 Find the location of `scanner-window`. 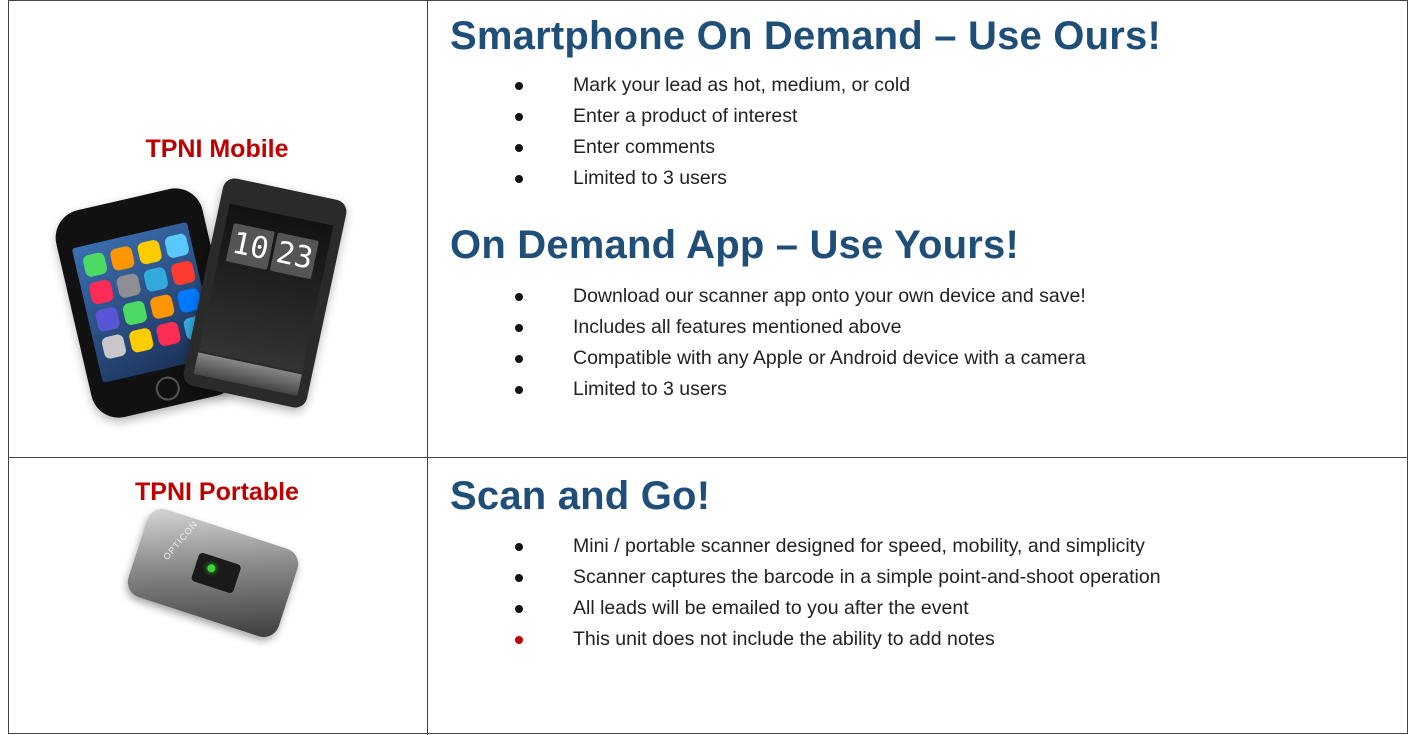

scanner-window is located at coordinates (216, 573).